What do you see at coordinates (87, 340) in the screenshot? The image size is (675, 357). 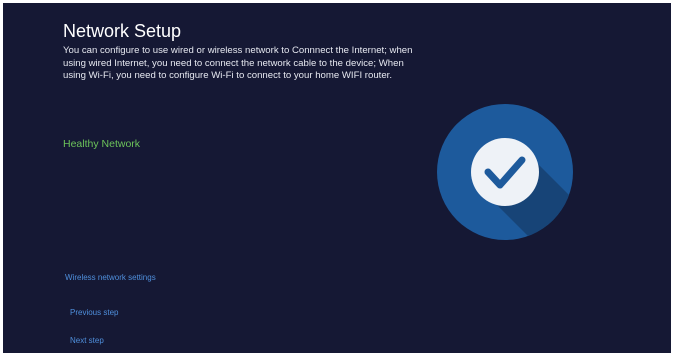 I see `next-step-button: Next step` at bounding box center [87, 340].